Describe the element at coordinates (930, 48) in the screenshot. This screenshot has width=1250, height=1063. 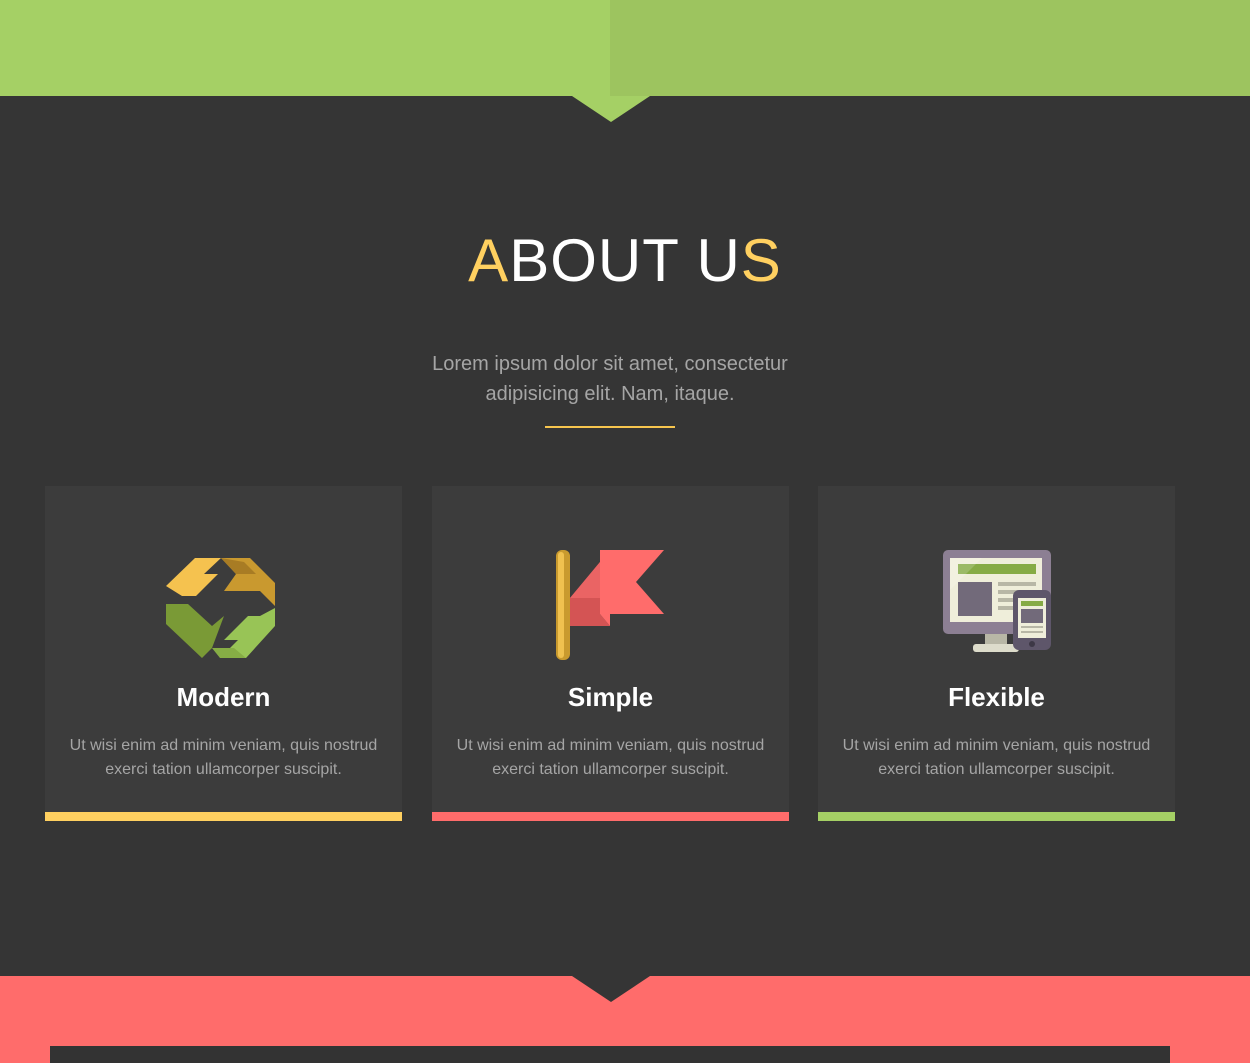
I see `top-section-band-shade` at that location.